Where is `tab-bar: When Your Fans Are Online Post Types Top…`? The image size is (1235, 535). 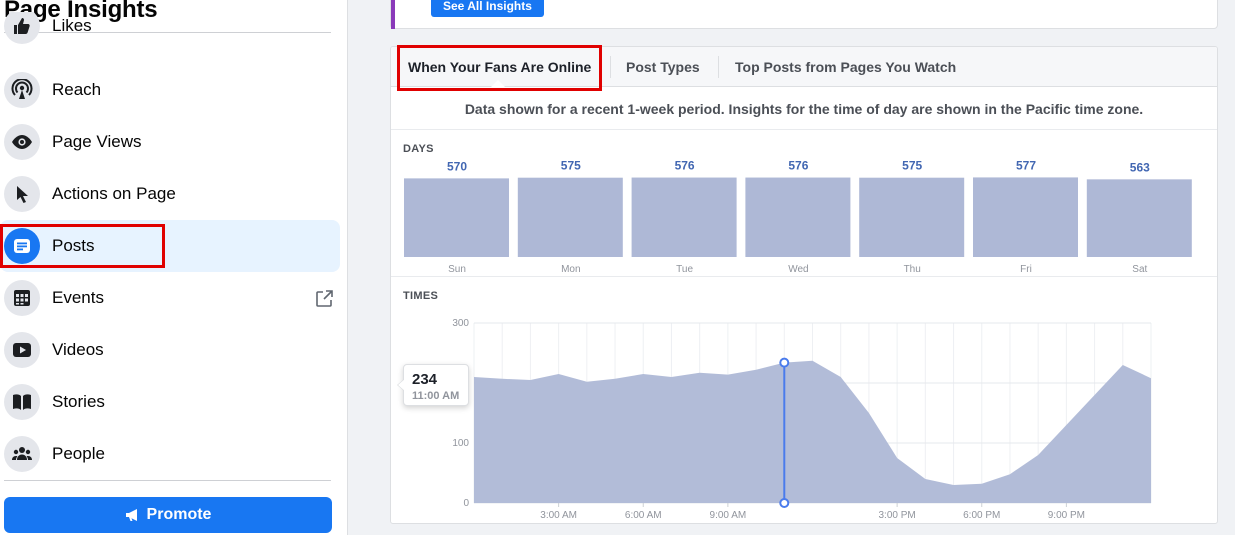 tab-bar: When Your Fans Are Online Post Types Top… is located at coordinates (804, 67).